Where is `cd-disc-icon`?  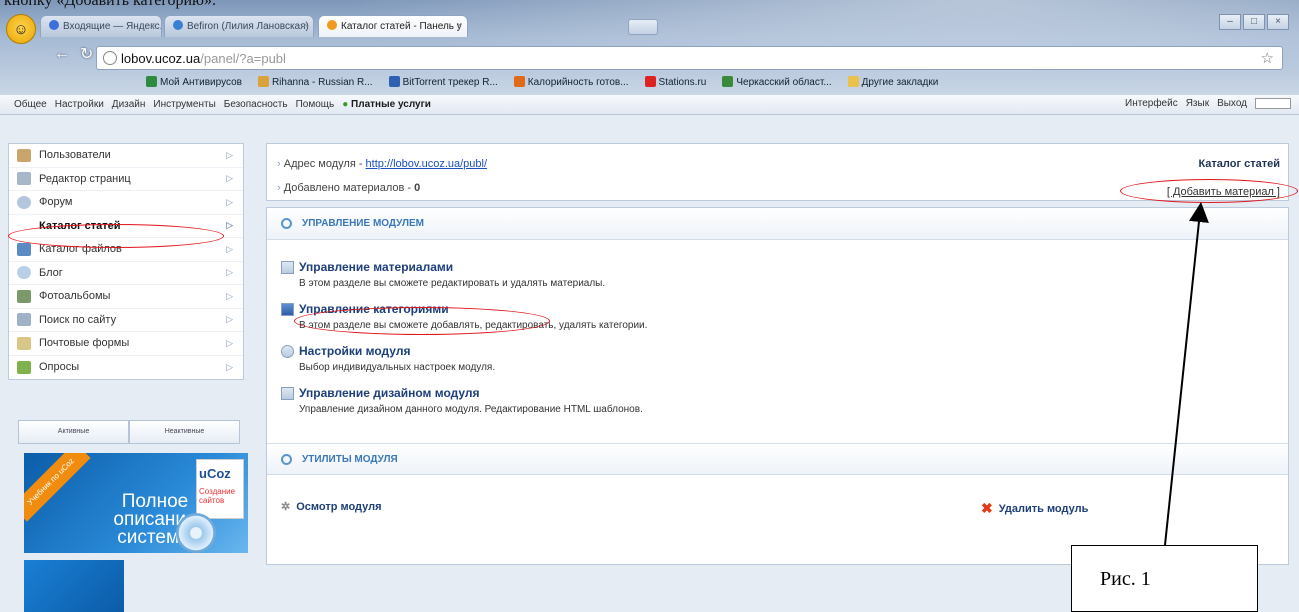 cd-disc-icon is located at coordinates (196, 533).